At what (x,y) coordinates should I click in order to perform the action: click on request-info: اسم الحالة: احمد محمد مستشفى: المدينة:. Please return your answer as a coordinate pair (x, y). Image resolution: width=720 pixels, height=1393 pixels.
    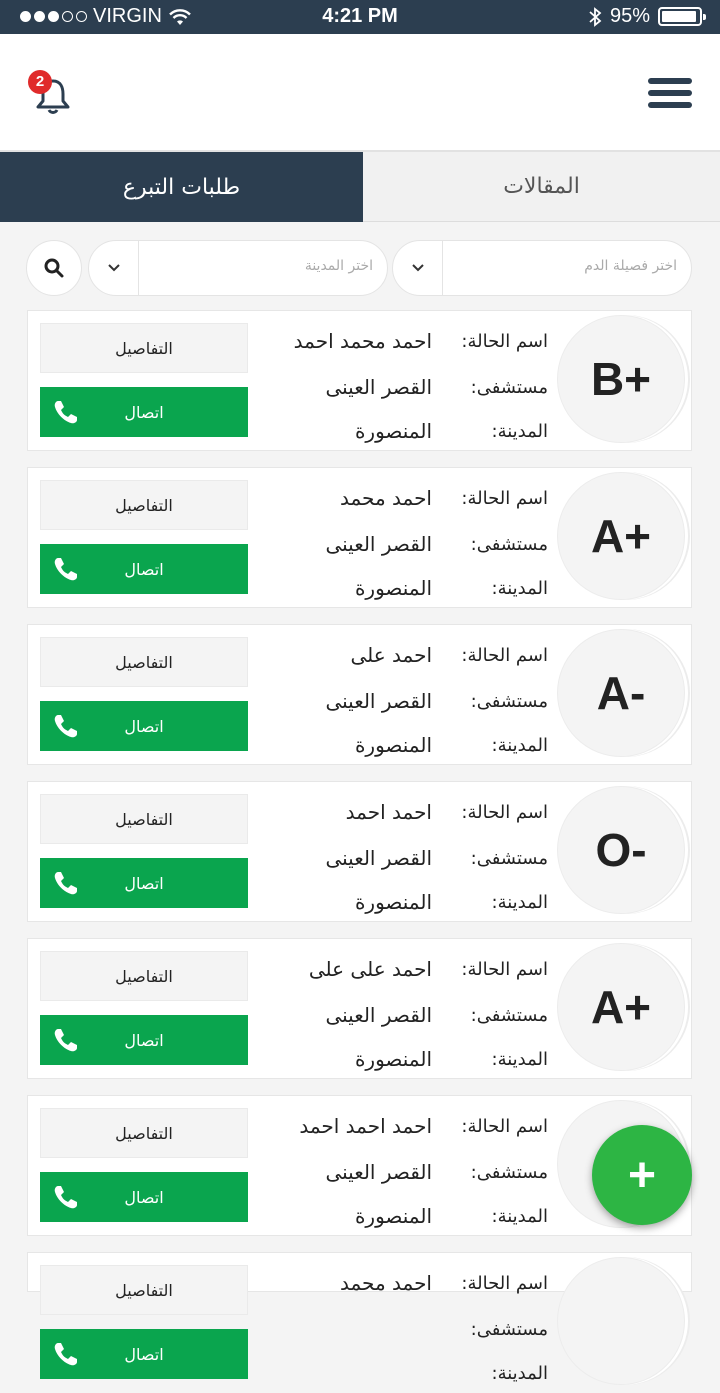
    Looking at the image, I should click on (403, 1324).